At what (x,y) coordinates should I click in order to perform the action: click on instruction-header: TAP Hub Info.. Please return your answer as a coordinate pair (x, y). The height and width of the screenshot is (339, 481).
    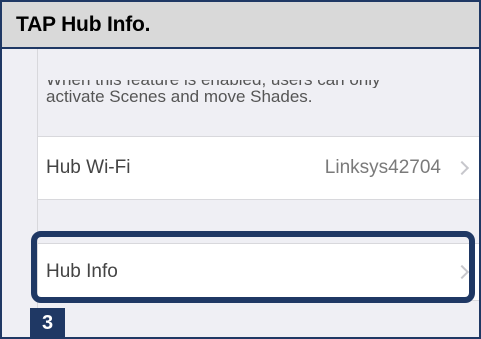
    Looking at the image, I should click on (240, 25).